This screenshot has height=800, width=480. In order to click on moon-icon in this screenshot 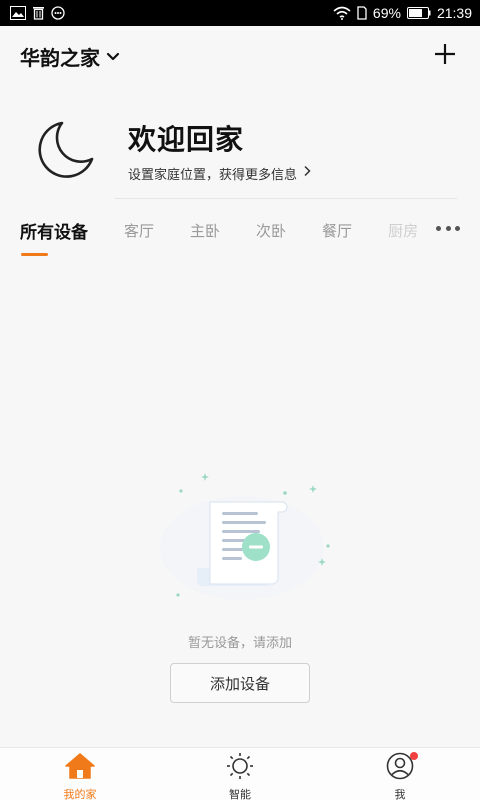, I will do `click(67, 150)`.